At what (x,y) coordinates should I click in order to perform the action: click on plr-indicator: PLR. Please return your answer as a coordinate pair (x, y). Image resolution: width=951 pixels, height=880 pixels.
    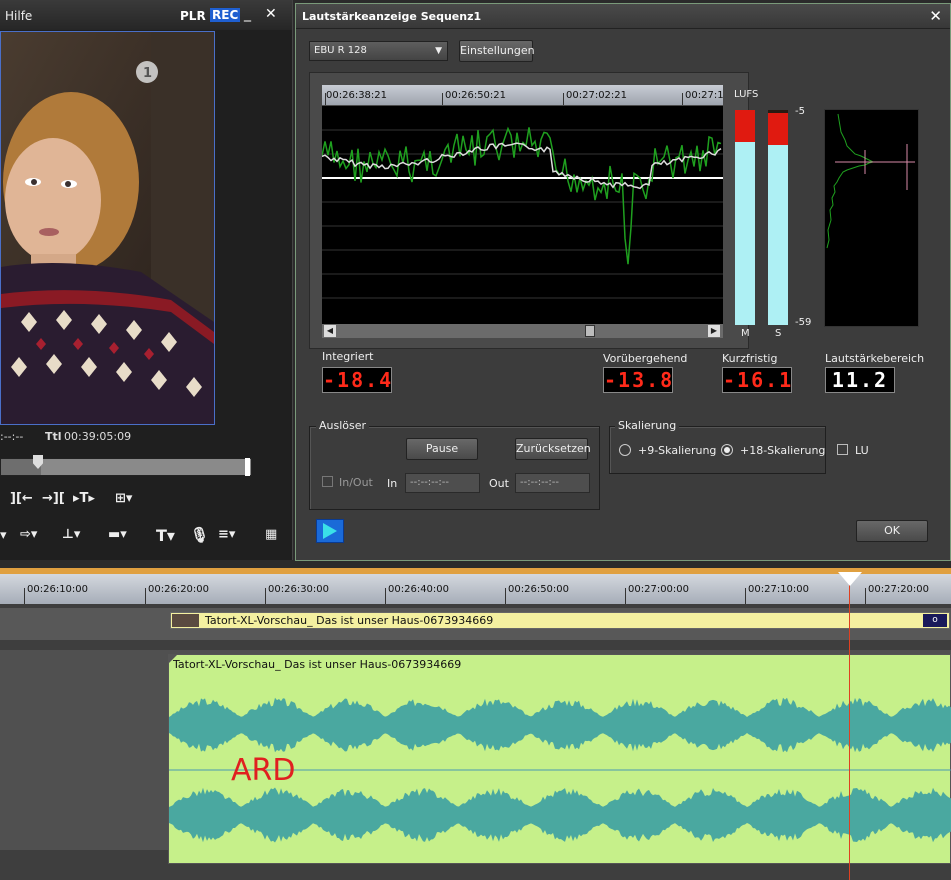
    Looking at the image, I should click on (193, 16).